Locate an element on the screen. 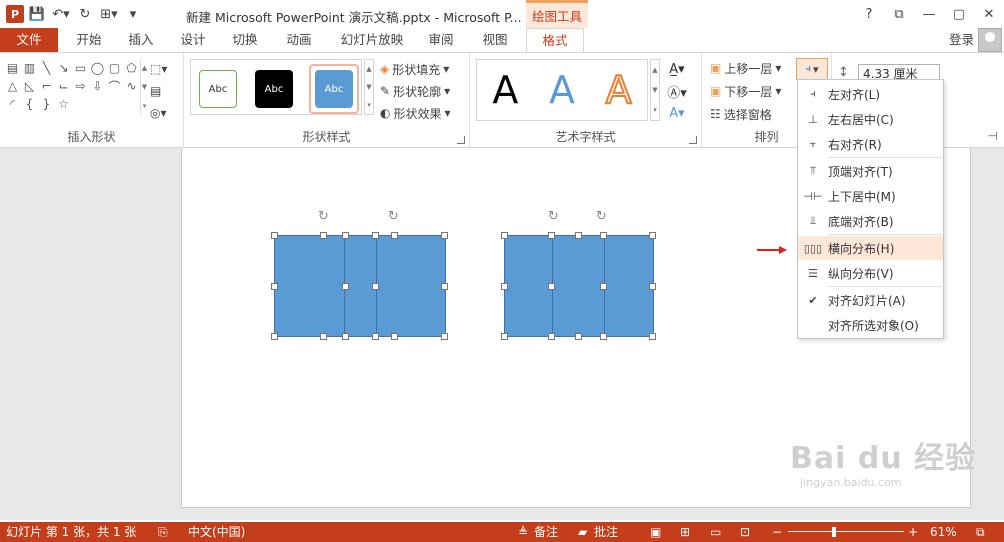  wordart-blue: A is located at coordinates (562, 90).